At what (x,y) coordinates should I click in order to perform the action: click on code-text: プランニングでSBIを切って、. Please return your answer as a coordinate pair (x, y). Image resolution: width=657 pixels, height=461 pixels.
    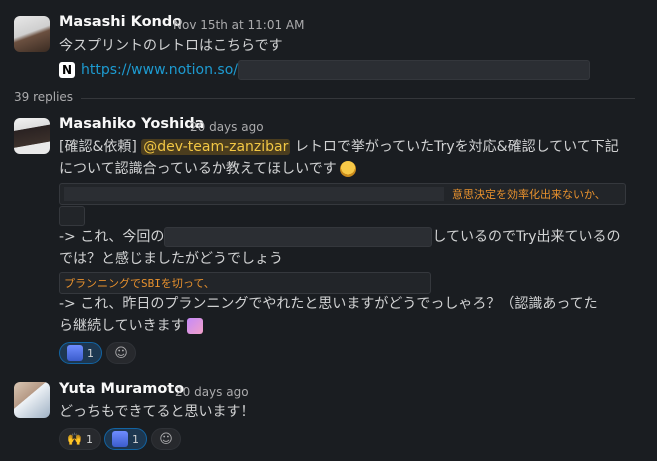
    Looking at the image, I should click on (139, 283).